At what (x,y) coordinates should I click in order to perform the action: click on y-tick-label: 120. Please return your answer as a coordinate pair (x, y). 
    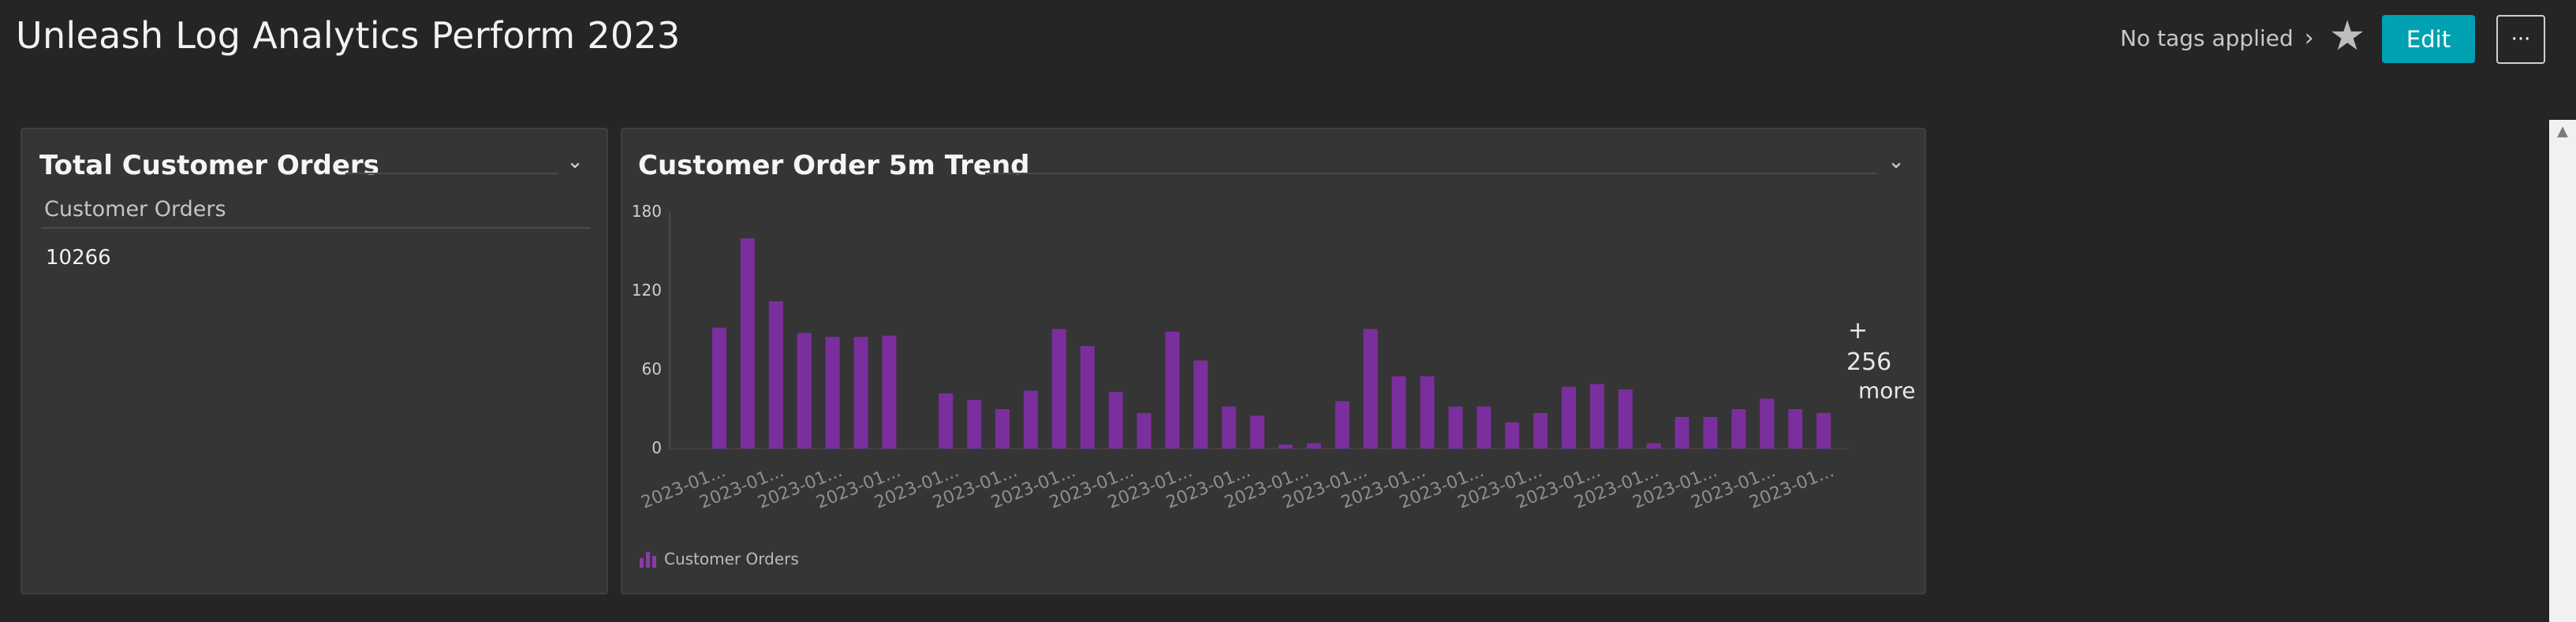
    Looking at the image, I should click on (647, 290).